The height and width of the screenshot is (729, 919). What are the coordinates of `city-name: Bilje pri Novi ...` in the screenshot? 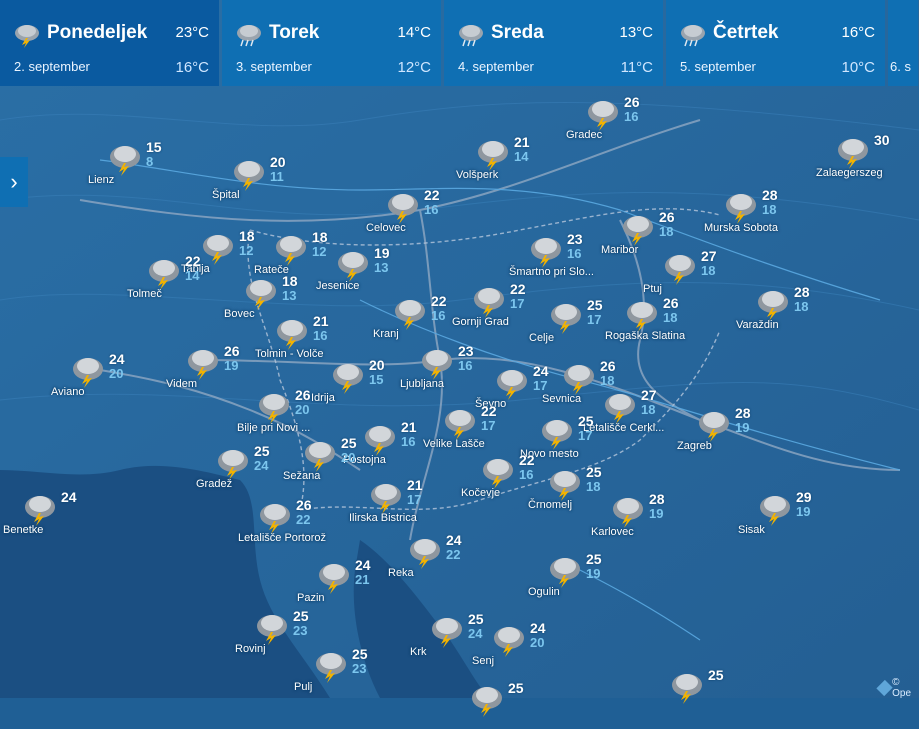 It's located at (274, 428).